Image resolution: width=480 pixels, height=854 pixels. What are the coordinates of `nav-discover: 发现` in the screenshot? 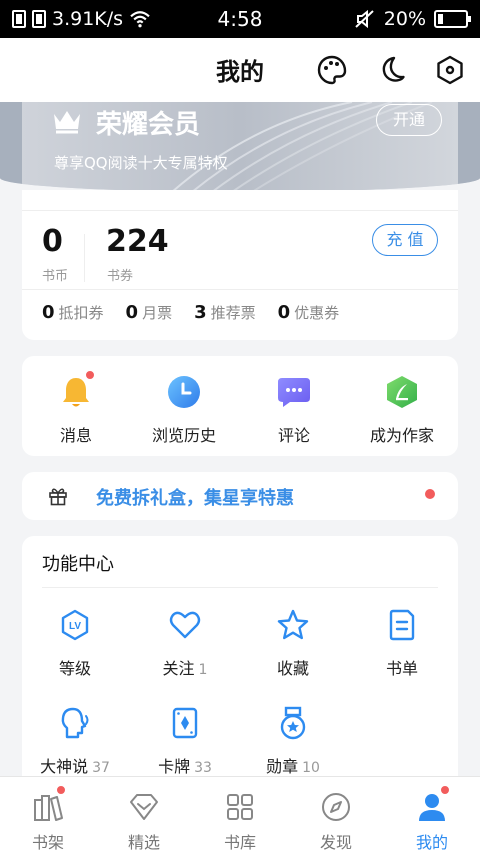 It's located at (336, 822).